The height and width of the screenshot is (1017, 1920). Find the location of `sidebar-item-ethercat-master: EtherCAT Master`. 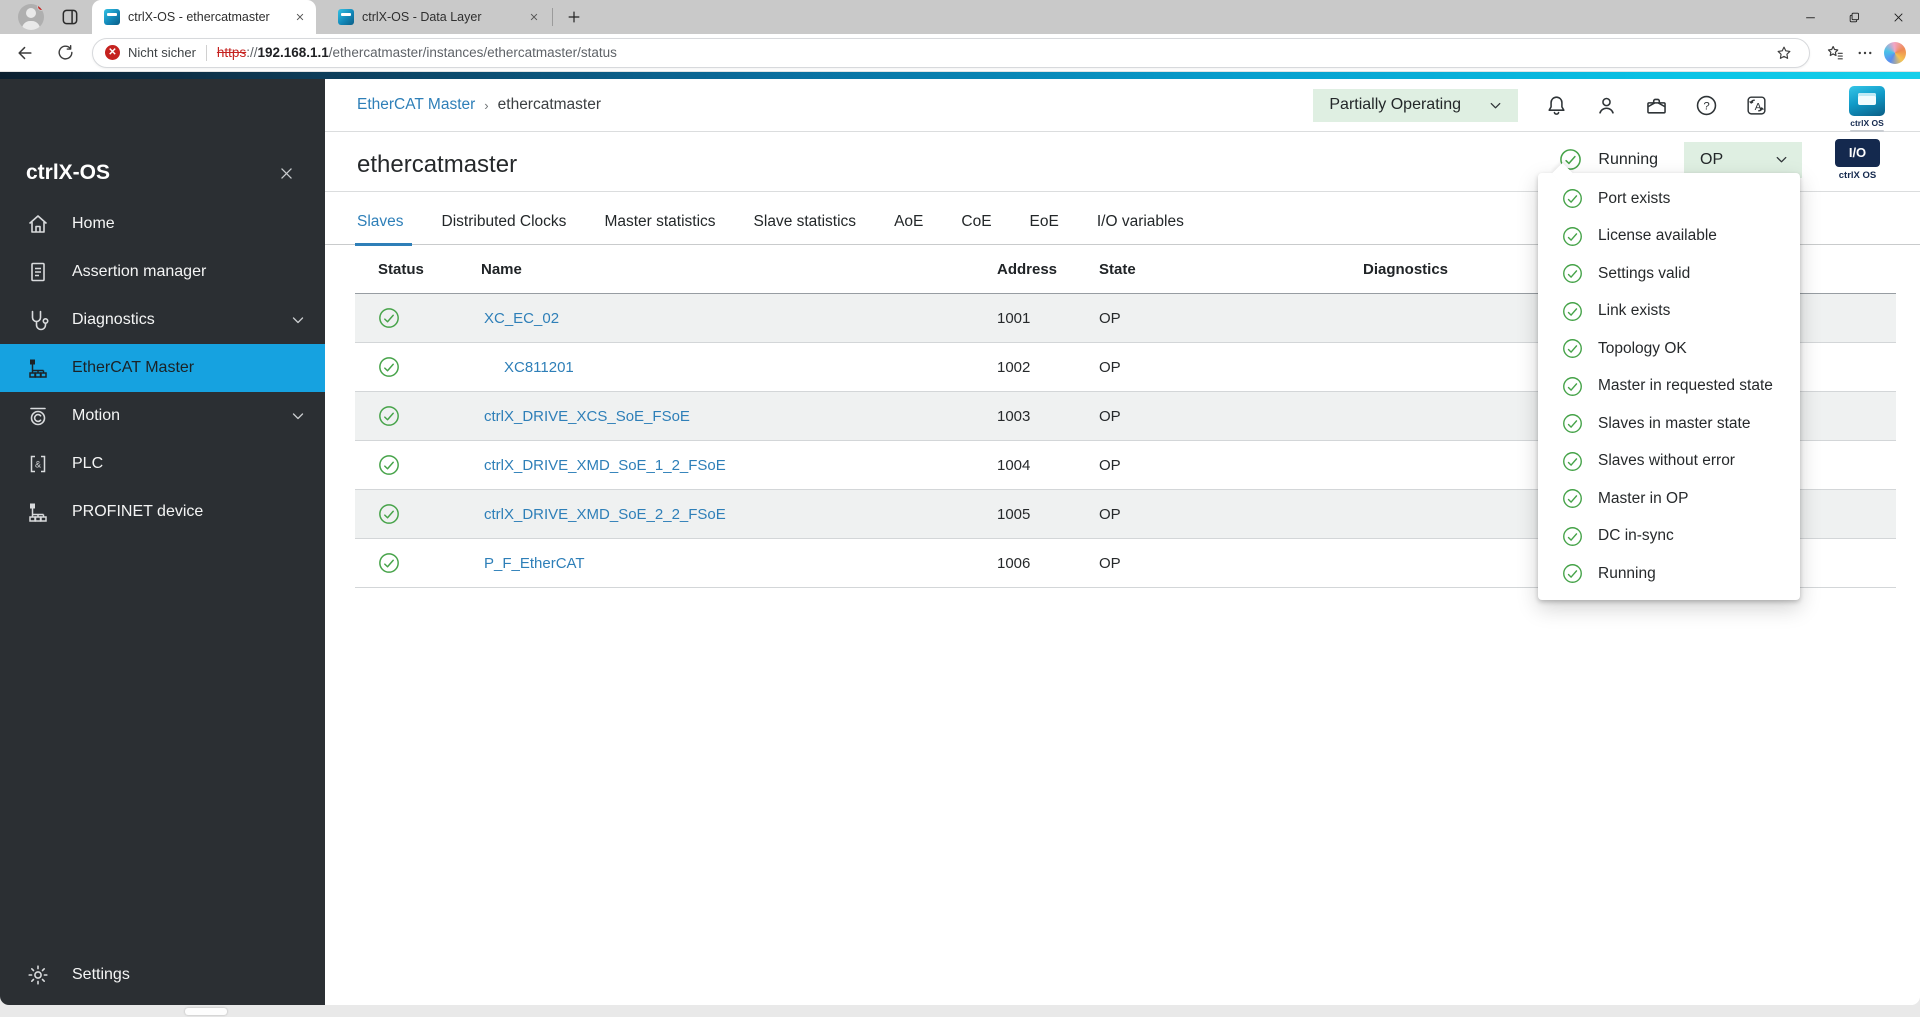

sidebar-item-ethercat-master: EtherCAT Master is located at coordinates (162, 368).